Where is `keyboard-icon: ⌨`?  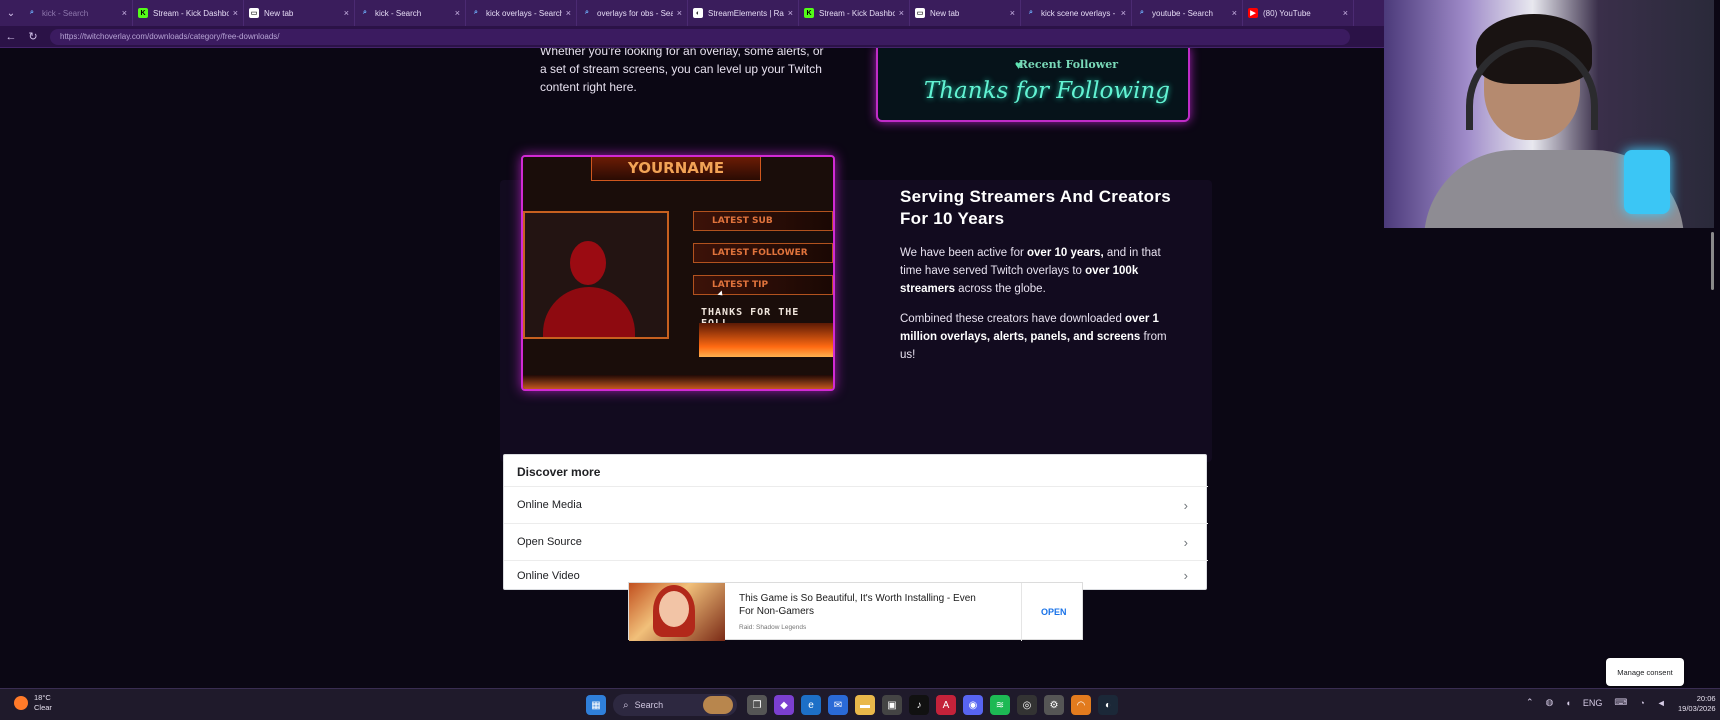 keyboard-icon: ⌨ is located at coordinates (1620, 702).